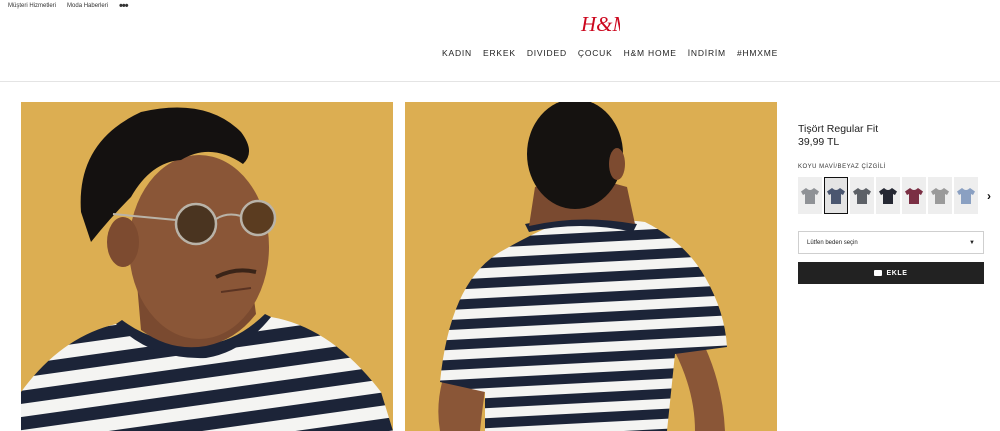  Describe the element at coordinates (707, 53) in the screenshot. I see `nav-item-indirim: İNDİRİM` at that location.